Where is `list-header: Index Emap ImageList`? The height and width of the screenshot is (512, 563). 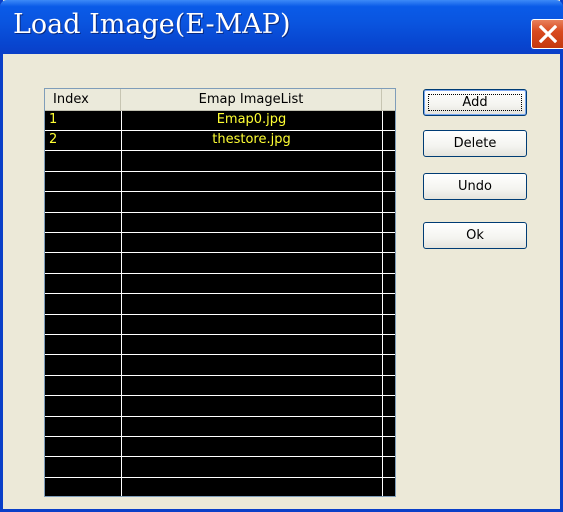
list-header: Index Emap ImageList is located at coordinates (220, 100).